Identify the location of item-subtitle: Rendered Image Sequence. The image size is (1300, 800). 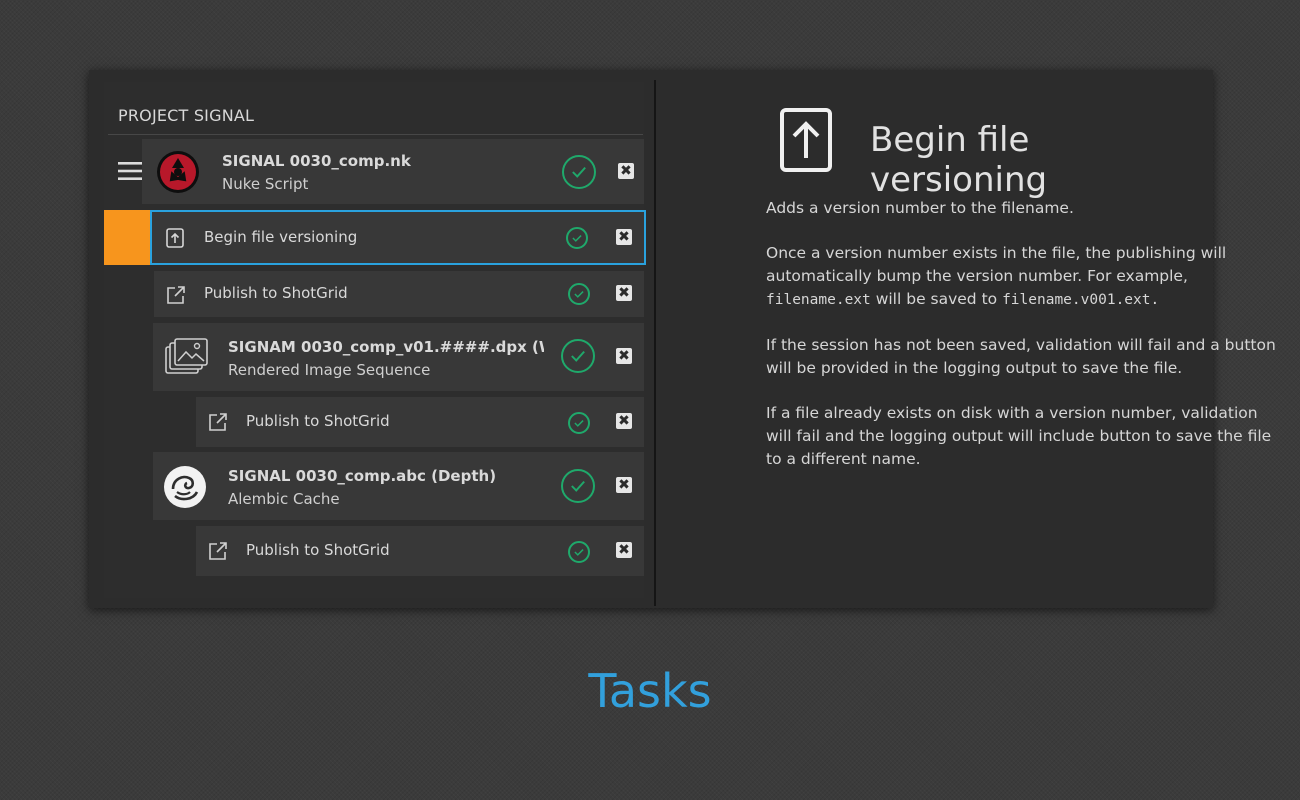
(329, 370).